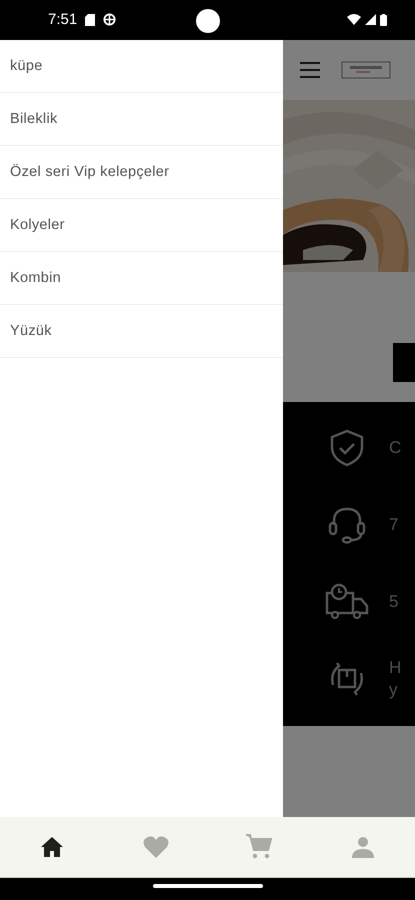 This screenshot has width=415, height=900. I want to click on signal-icon, so click(370, 20).